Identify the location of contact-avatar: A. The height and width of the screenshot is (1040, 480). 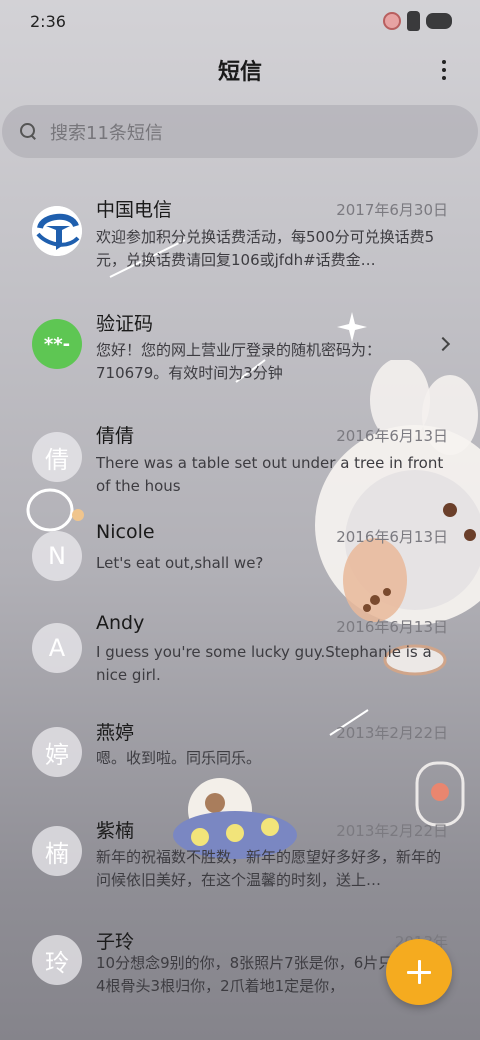
(57, 648).